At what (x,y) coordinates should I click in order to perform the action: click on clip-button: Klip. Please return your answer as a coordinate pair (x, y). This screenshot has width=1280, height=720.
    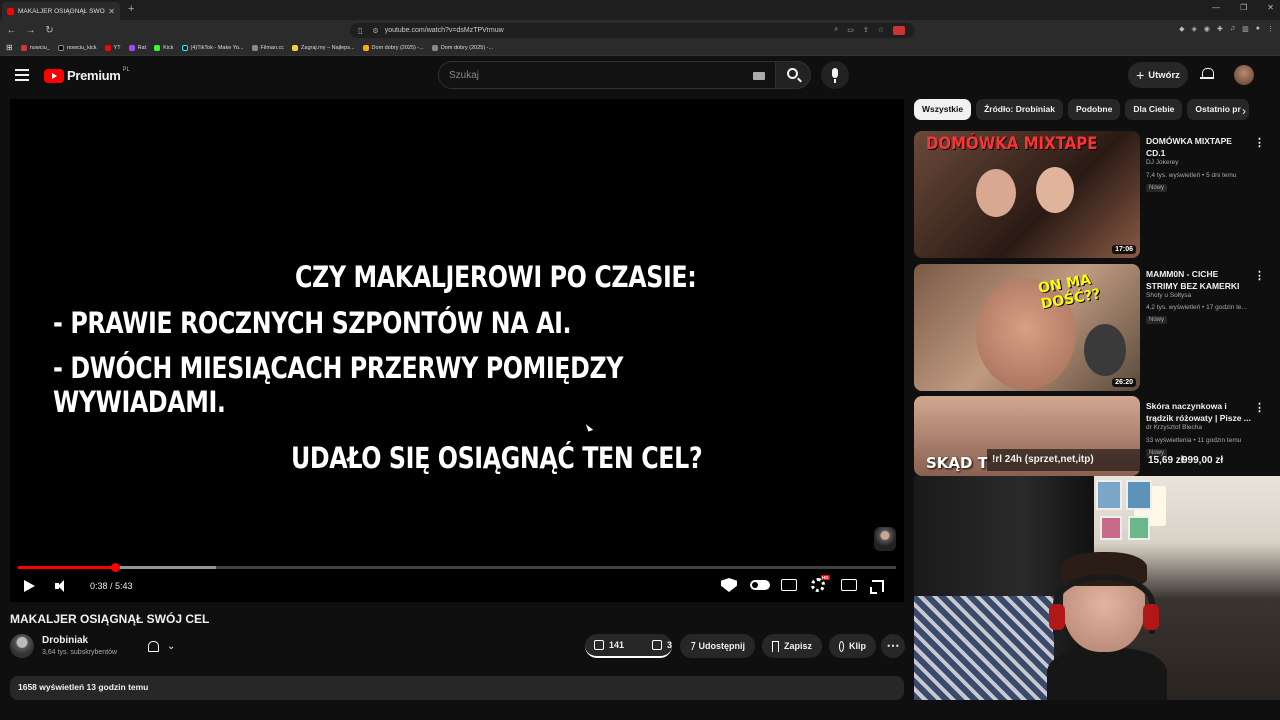
    Looking at the image, I should click on (852, 646).